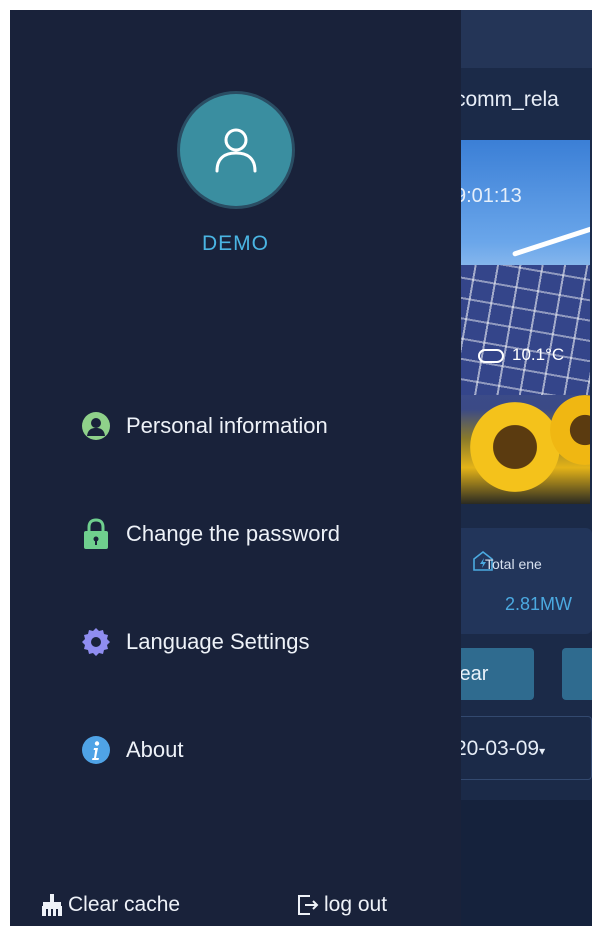 This screenshot has width=592, height=926. I want to click on menu-item-personal-information: Personal information, so click(204, 426).